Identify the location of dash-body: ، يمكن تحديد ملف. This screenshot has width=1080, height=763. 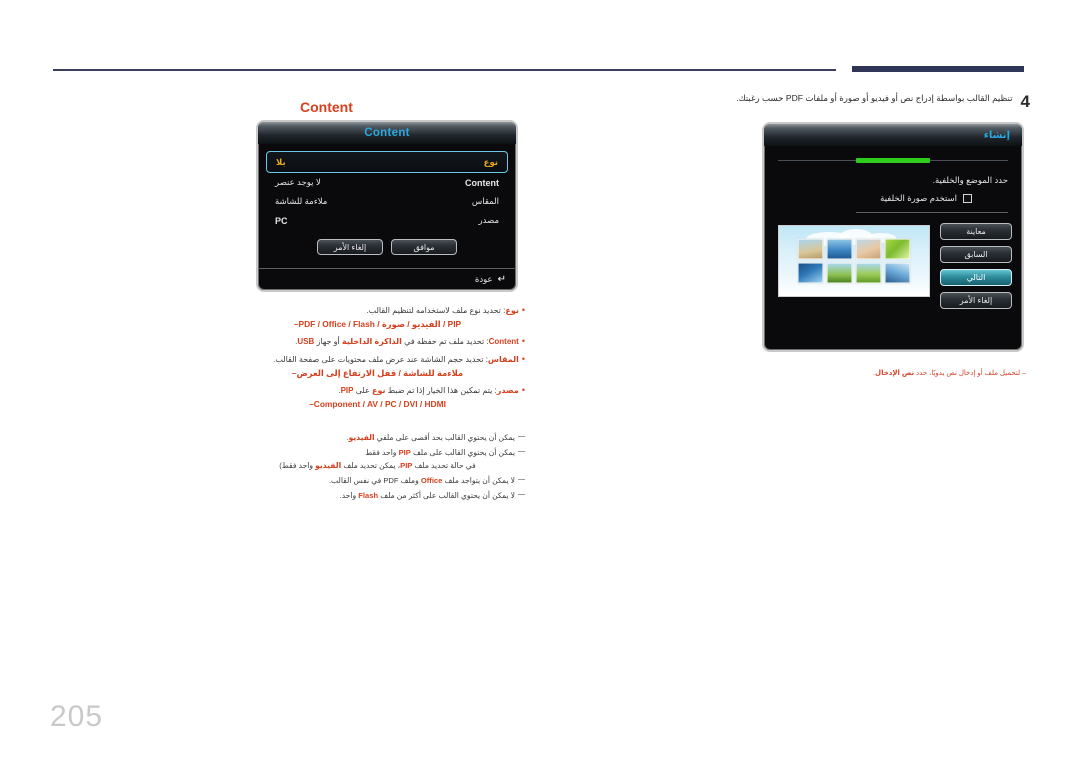
(371, 465).